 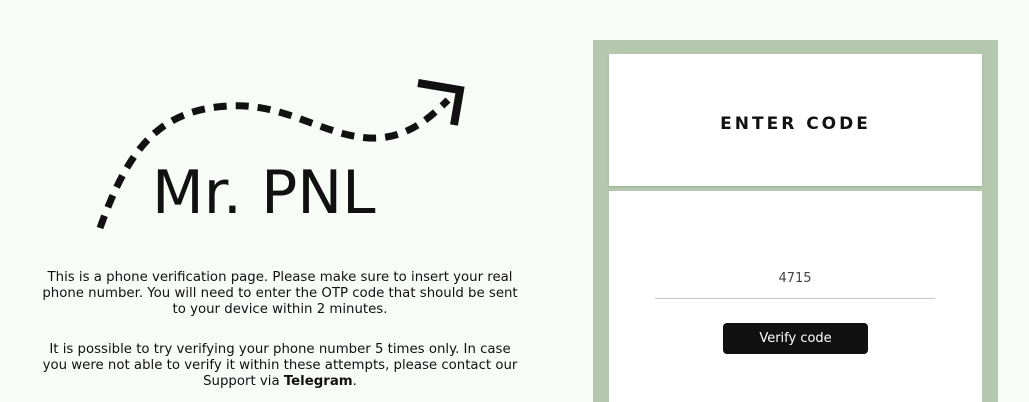 What do you see at coordinates (264, 193) in the screenshot?
I see `brand-logo: Mr. PNL` at bounding box center [264, 193].